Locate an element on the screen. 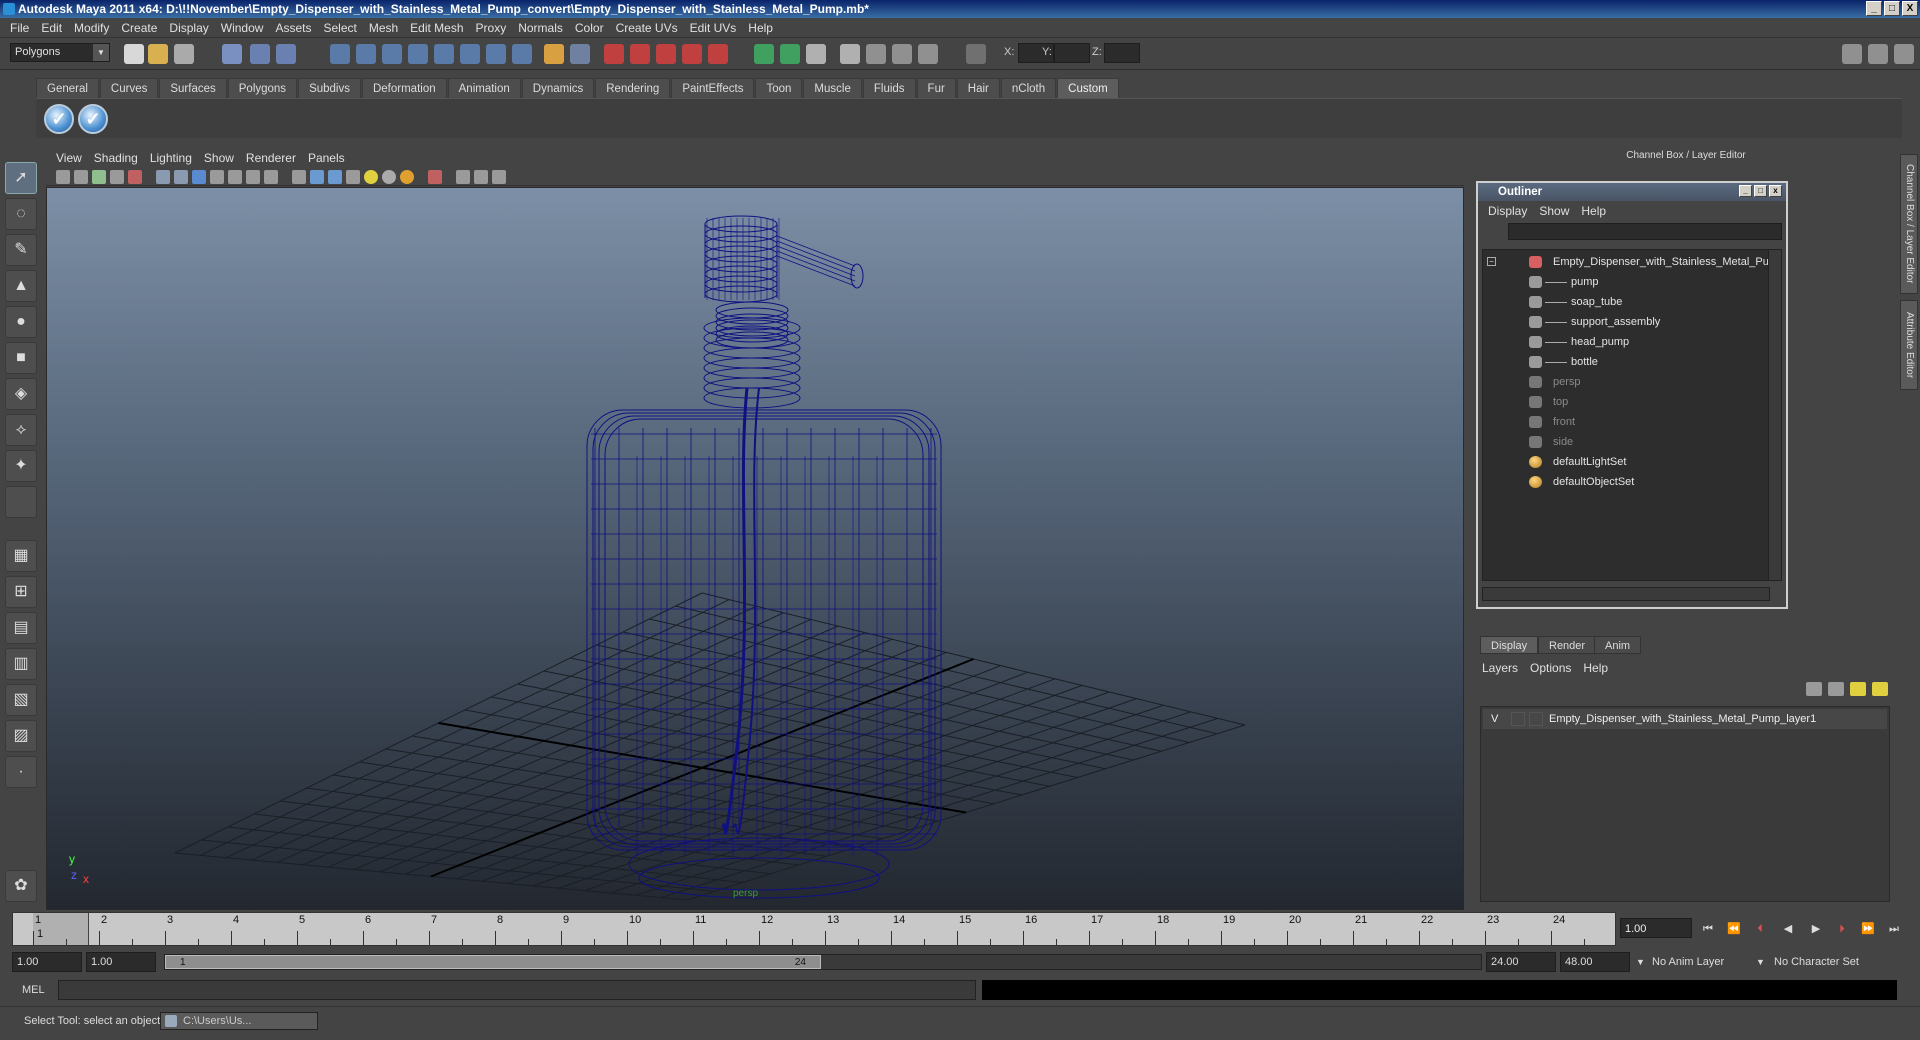 This screenshot has width=1920, height=1040. resolution-gate-icon is located at coordinates (199, 177).